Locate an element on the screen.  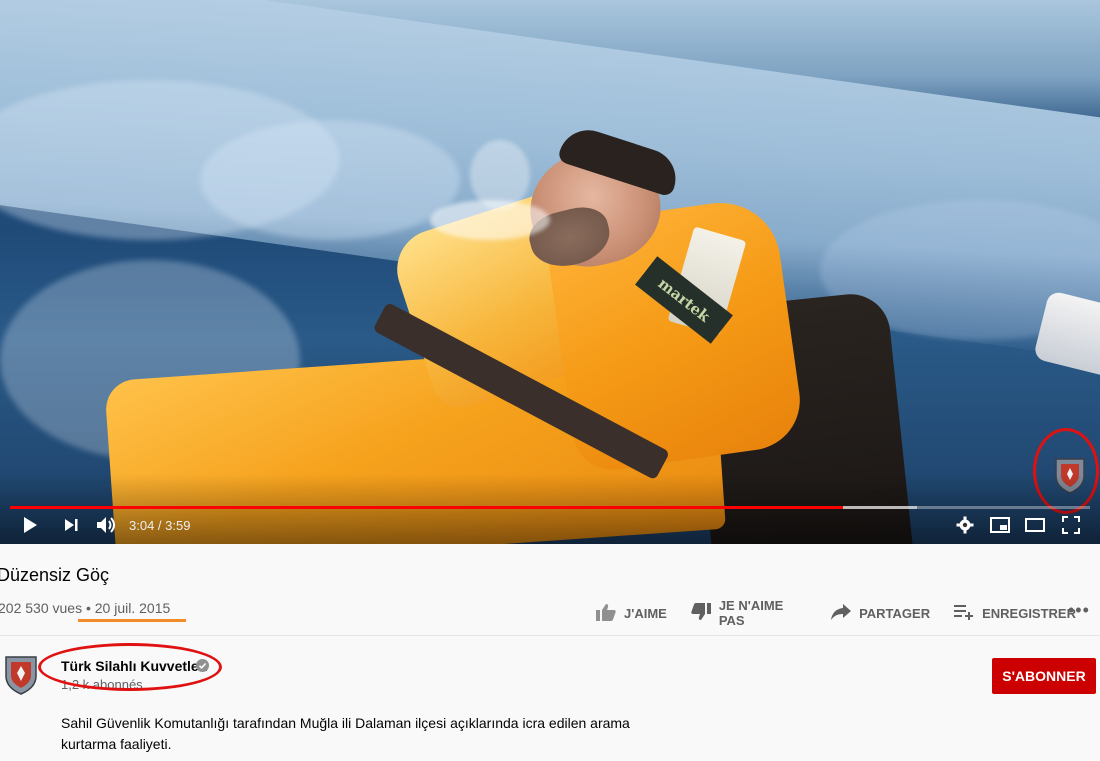
share-icon is located at coordinates (845, 613).